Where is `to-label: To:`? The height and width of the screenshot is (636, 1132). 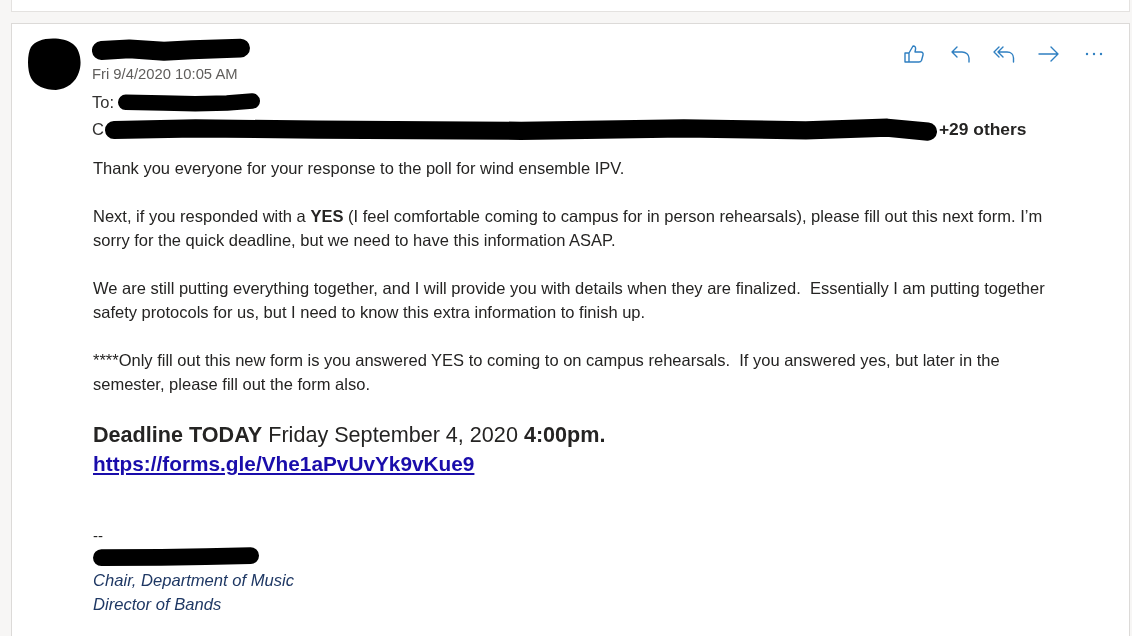 to-label: To: is located at coordinates (103, 102).